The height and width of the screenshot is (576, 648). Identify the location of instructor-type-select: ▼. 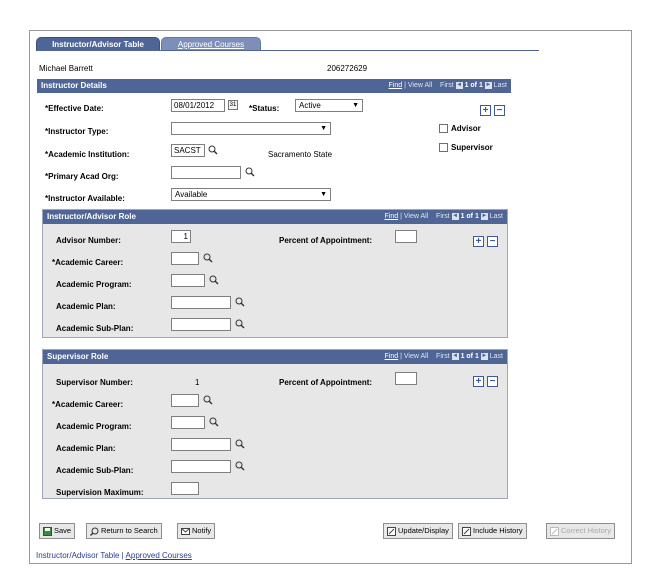
(251, 128).